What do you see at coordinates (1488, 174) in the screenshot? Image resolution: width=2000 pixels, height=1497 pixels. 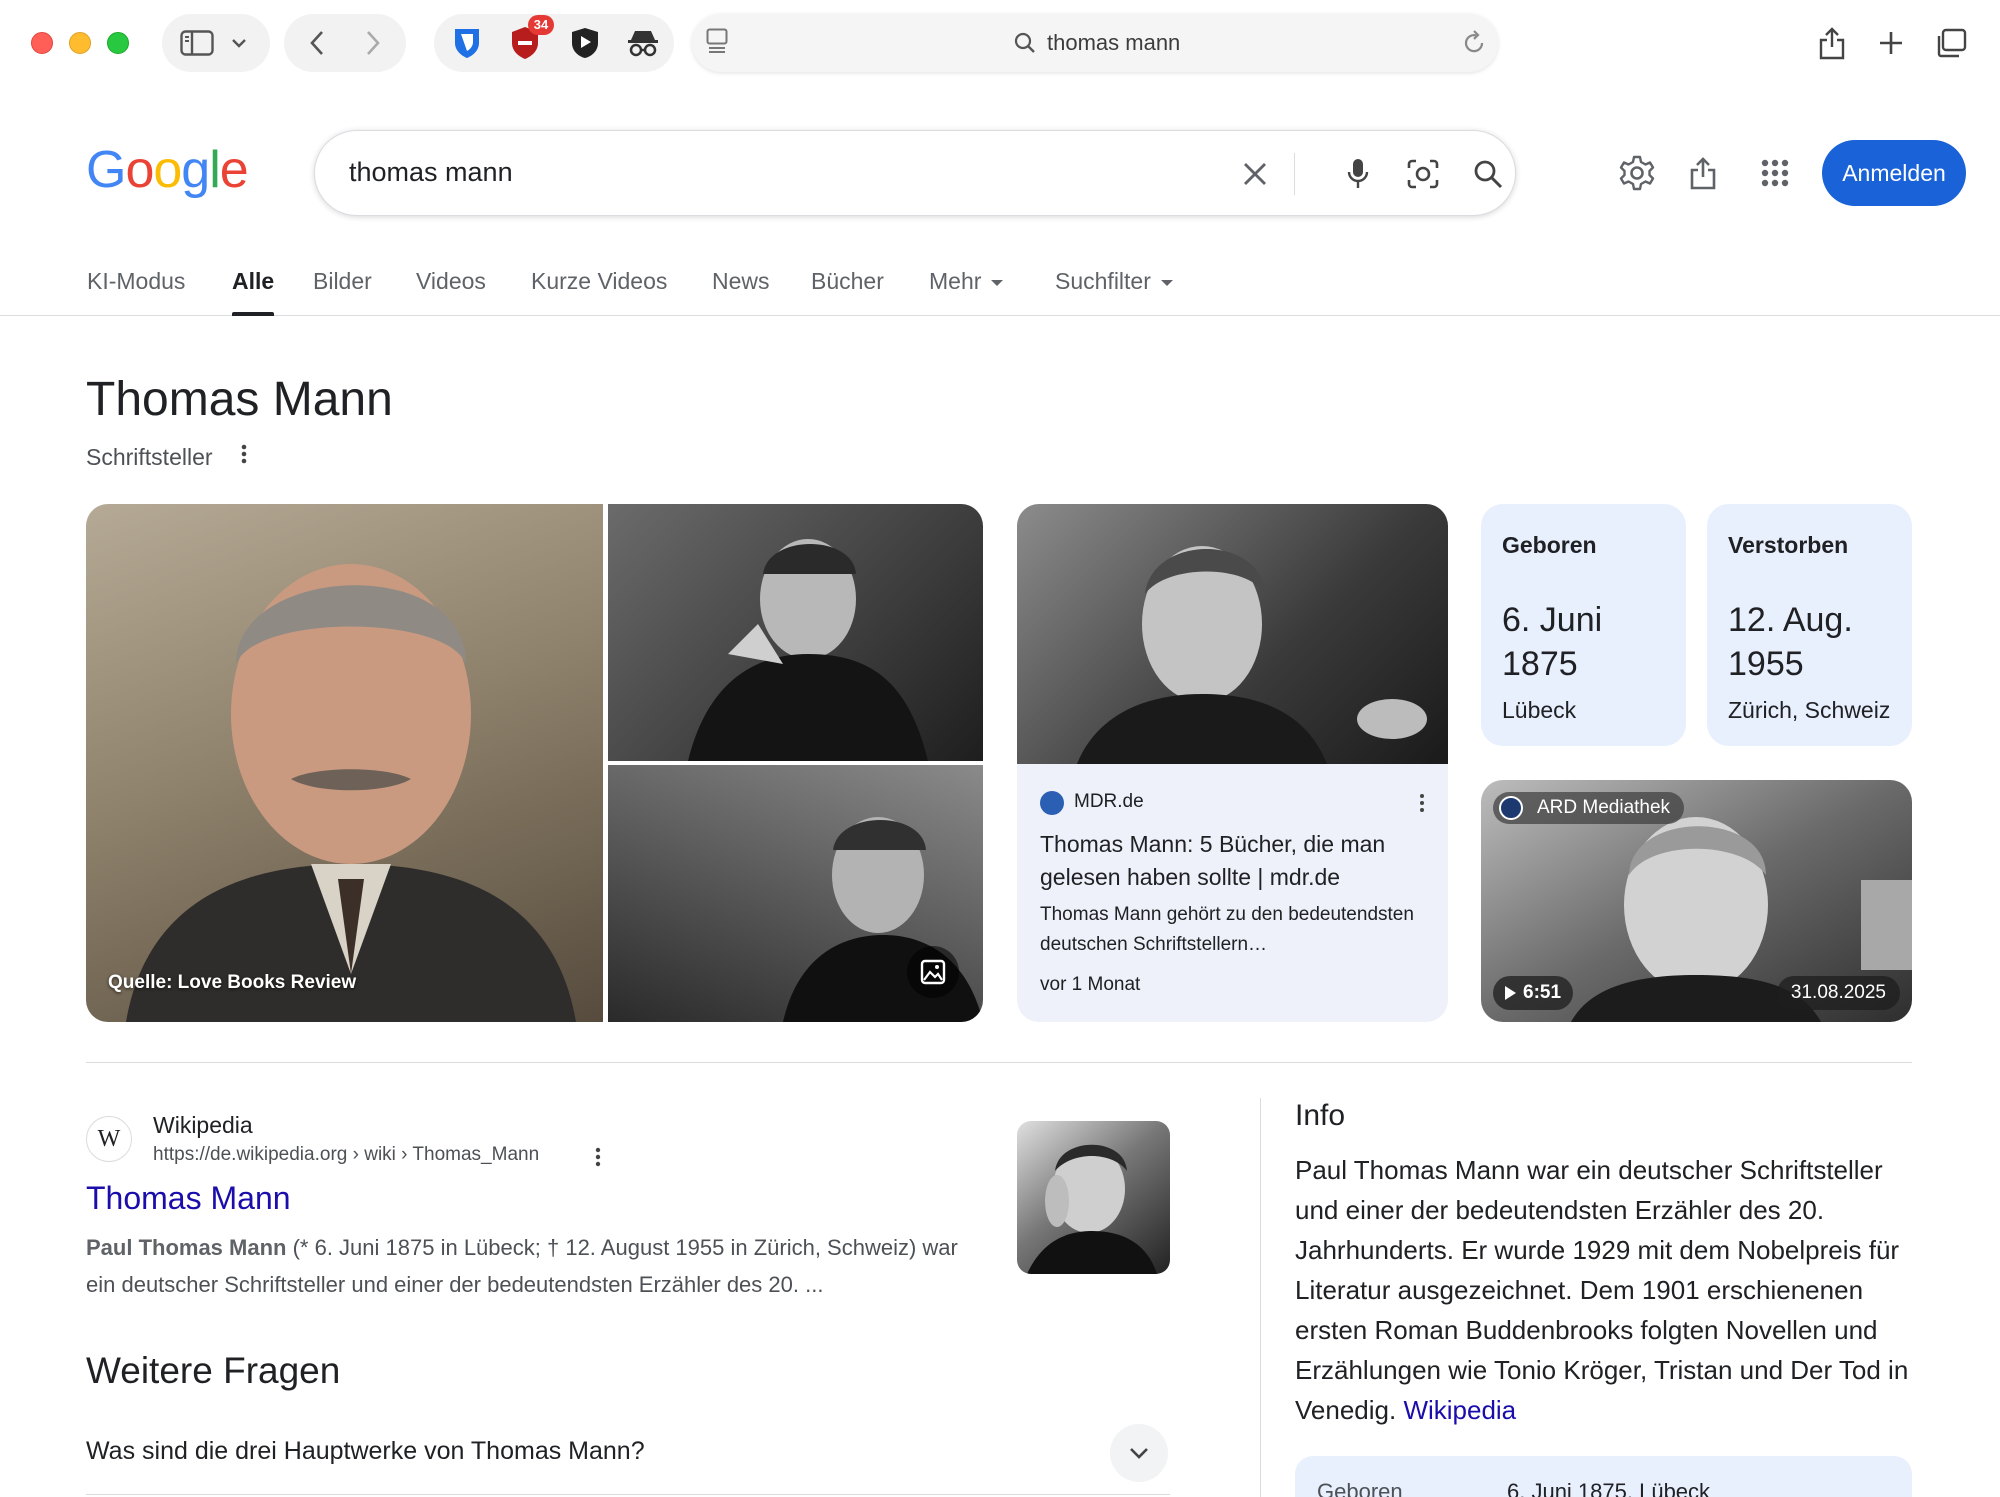 I see `search-submit-icon` at bounding box center [1488, 174].